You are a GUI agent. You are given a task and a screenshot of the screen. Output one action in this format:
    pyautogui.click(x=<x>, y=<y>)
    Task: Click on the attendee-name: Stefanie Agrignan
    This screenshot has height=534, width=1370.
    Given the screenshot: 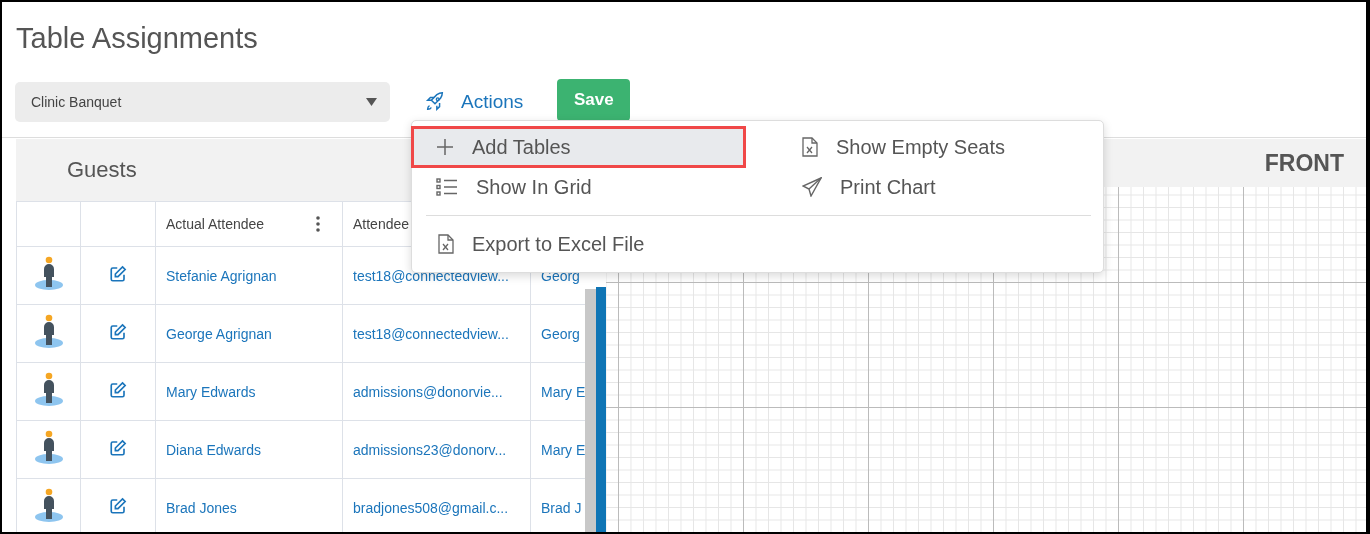 What is the action you would take?
    pyautogui.click(x=221, y=275)
    